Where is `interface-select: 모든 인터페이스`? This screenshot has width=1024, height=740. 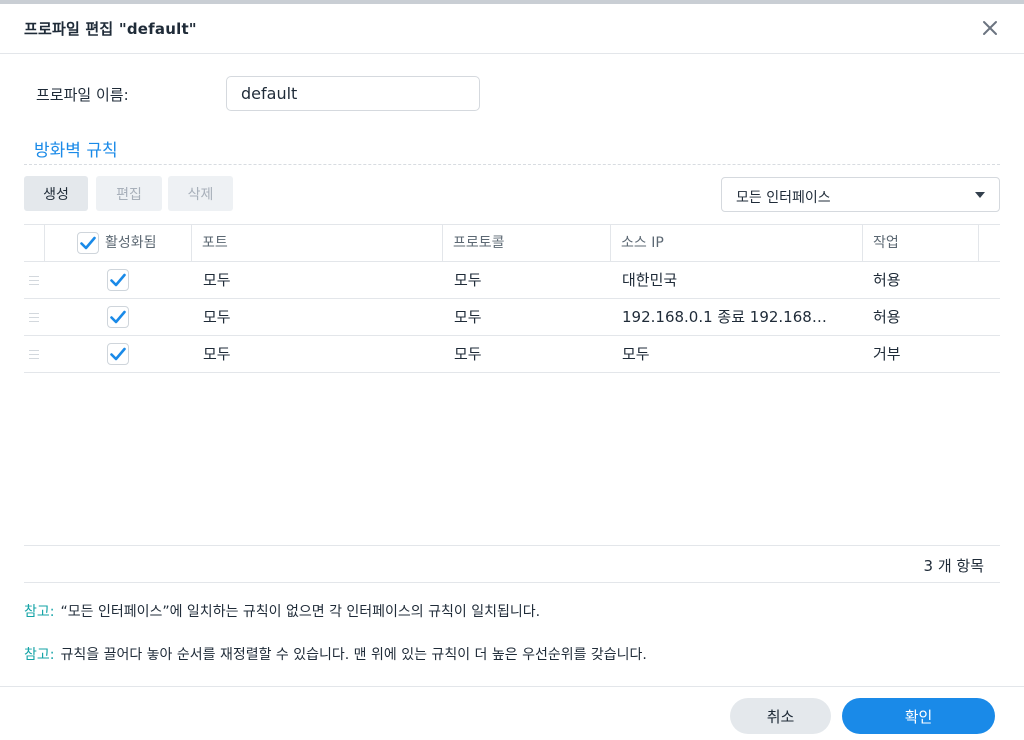 interface-select: 모든 인터페이스 is located at coordinates (860, 194).